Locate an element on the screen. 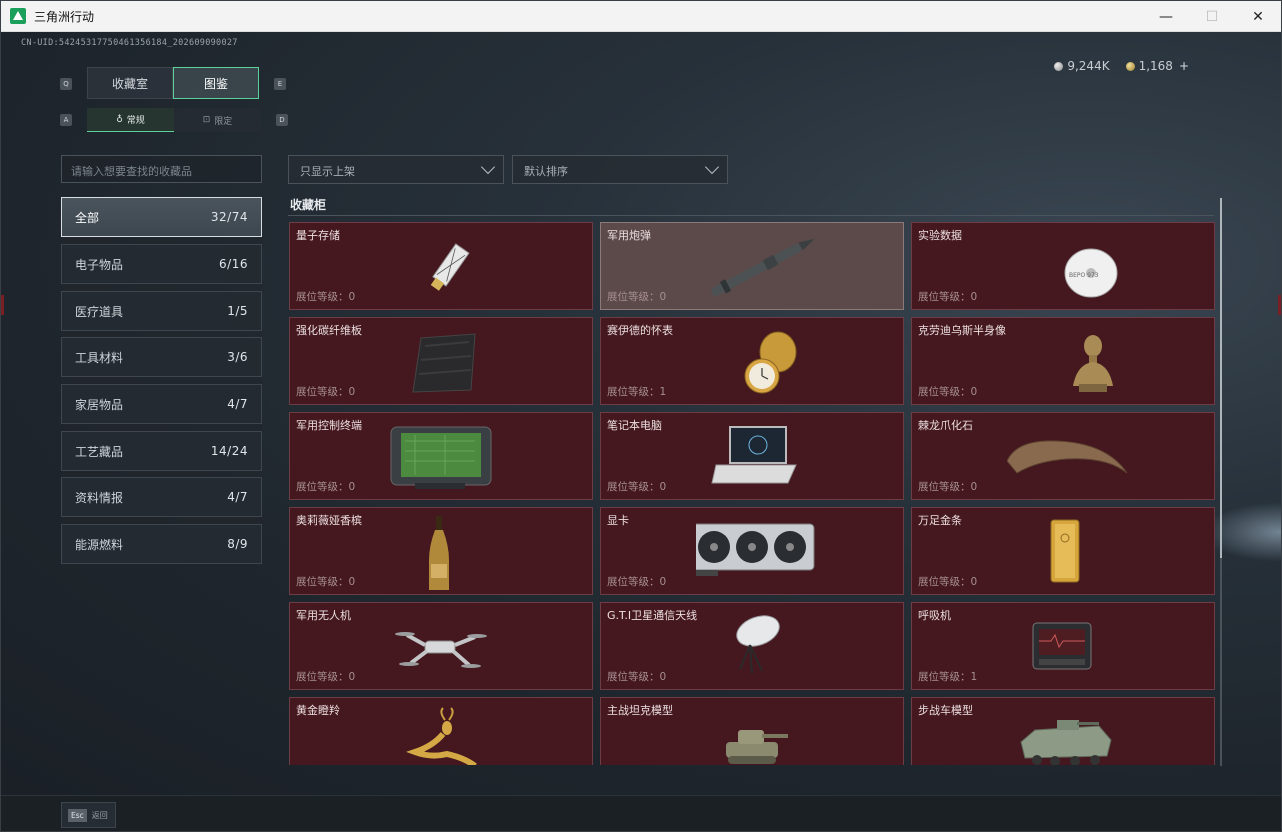  section-divider is located at coordinates (751, 215).